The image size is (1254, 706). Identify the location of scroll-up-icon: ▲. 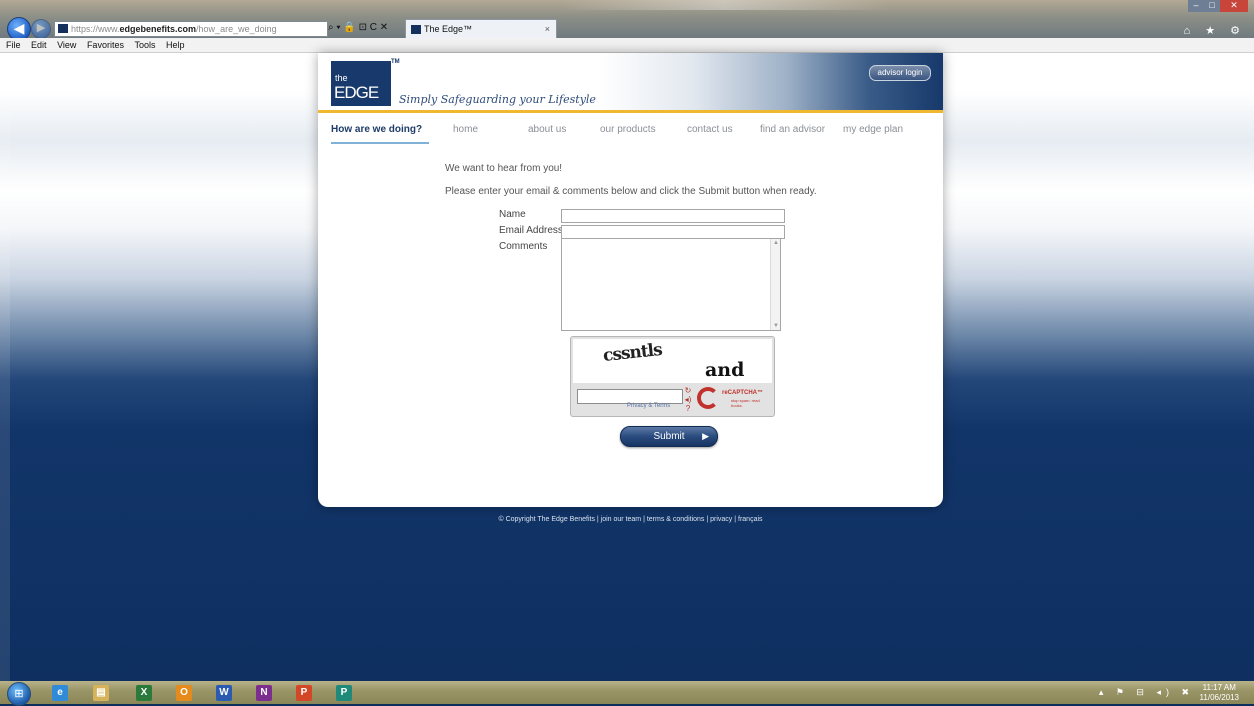
(776, 243).